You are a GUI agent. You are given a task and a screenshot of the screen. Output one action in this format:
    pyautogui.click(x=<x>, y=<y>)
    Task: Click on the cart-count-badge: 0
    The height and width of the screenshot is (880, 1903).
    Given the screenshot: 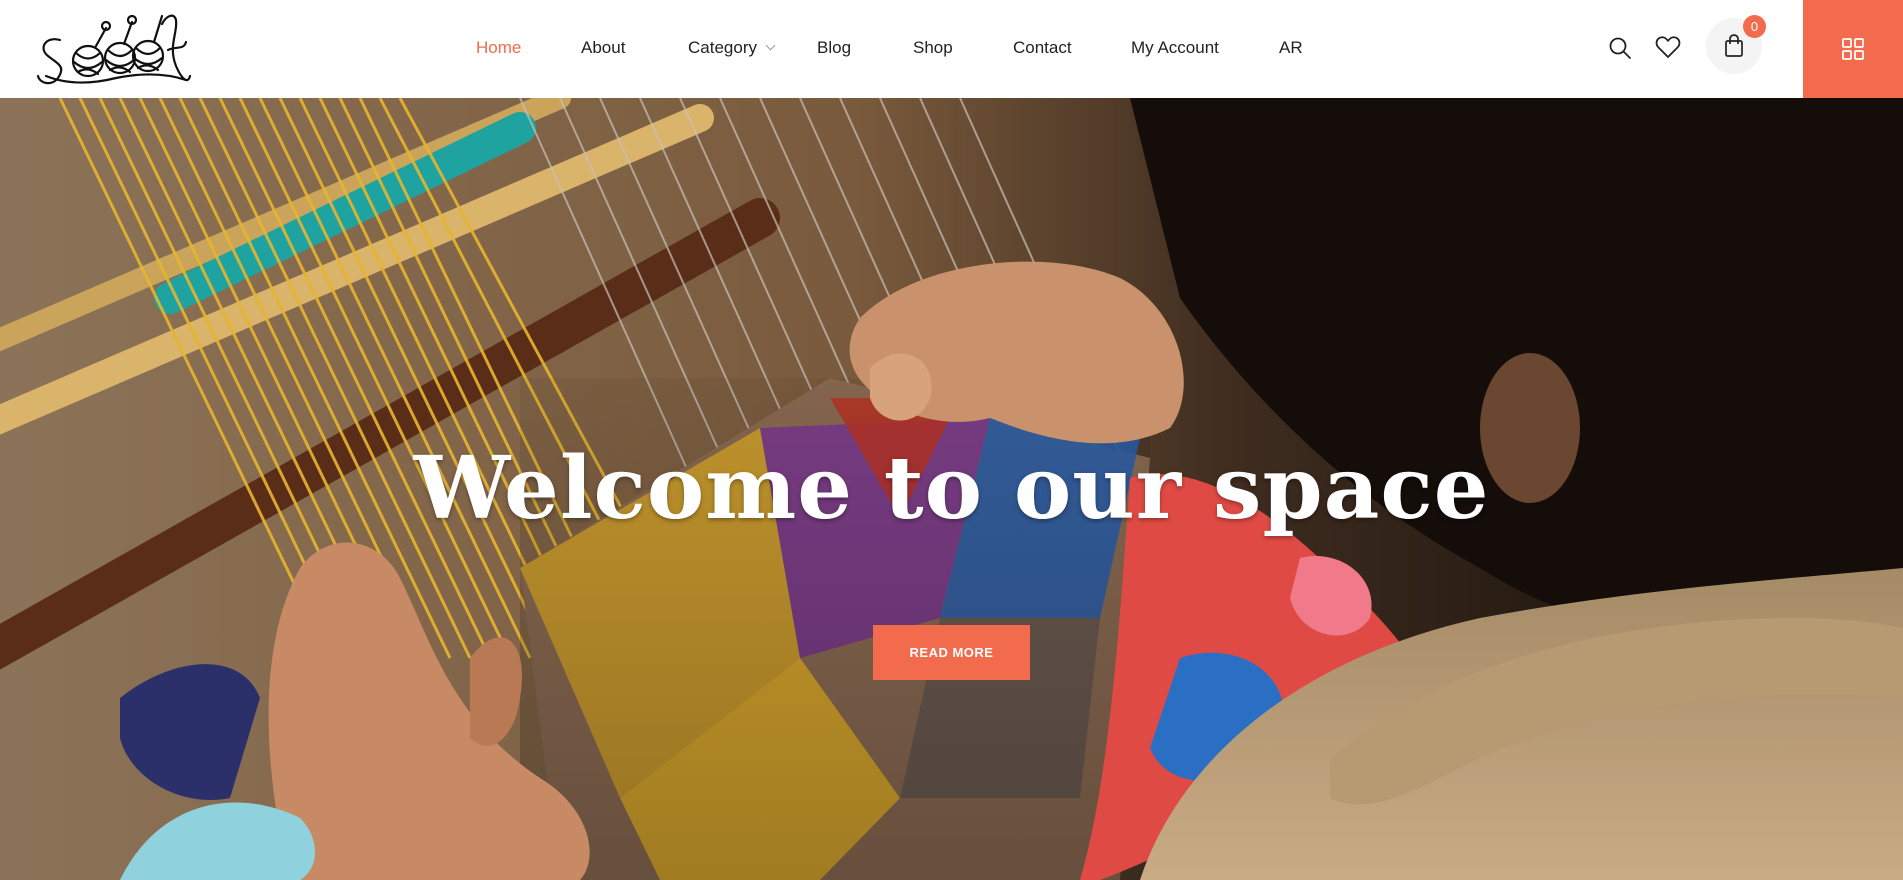 What is the action you would take?
    pyautogui.click(x=1754, y=26)
    